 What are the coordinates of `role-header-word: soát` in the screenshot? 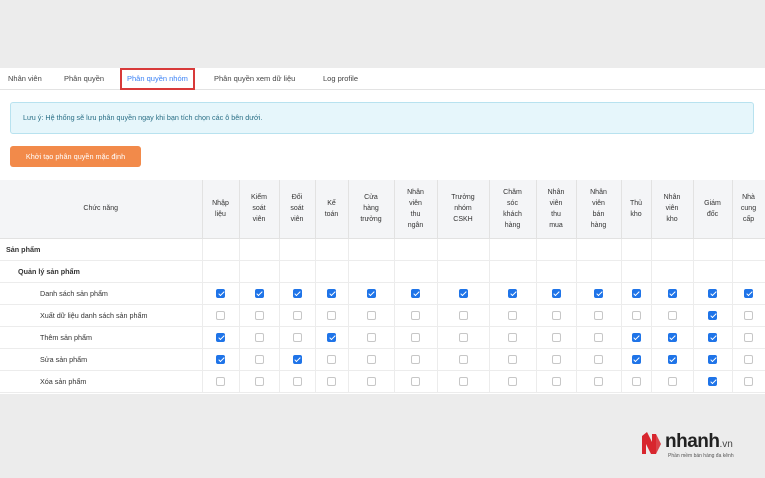 It's located at (259, 209).